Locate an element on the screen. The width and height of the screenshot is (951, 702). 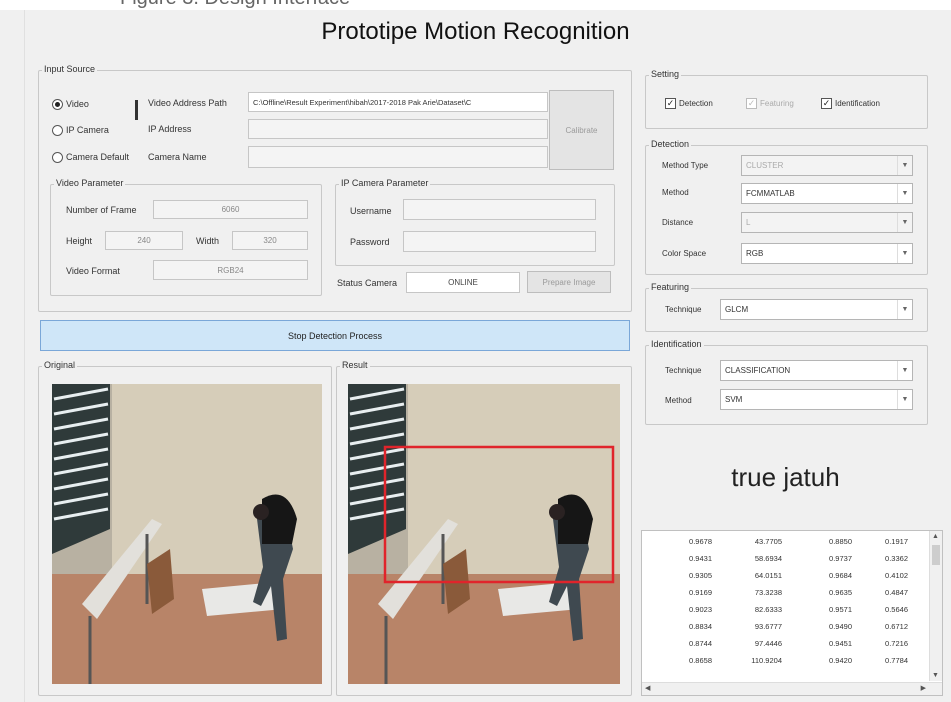
radio-ip-camera-label: IP Camera is located at coordinates (87, 130).